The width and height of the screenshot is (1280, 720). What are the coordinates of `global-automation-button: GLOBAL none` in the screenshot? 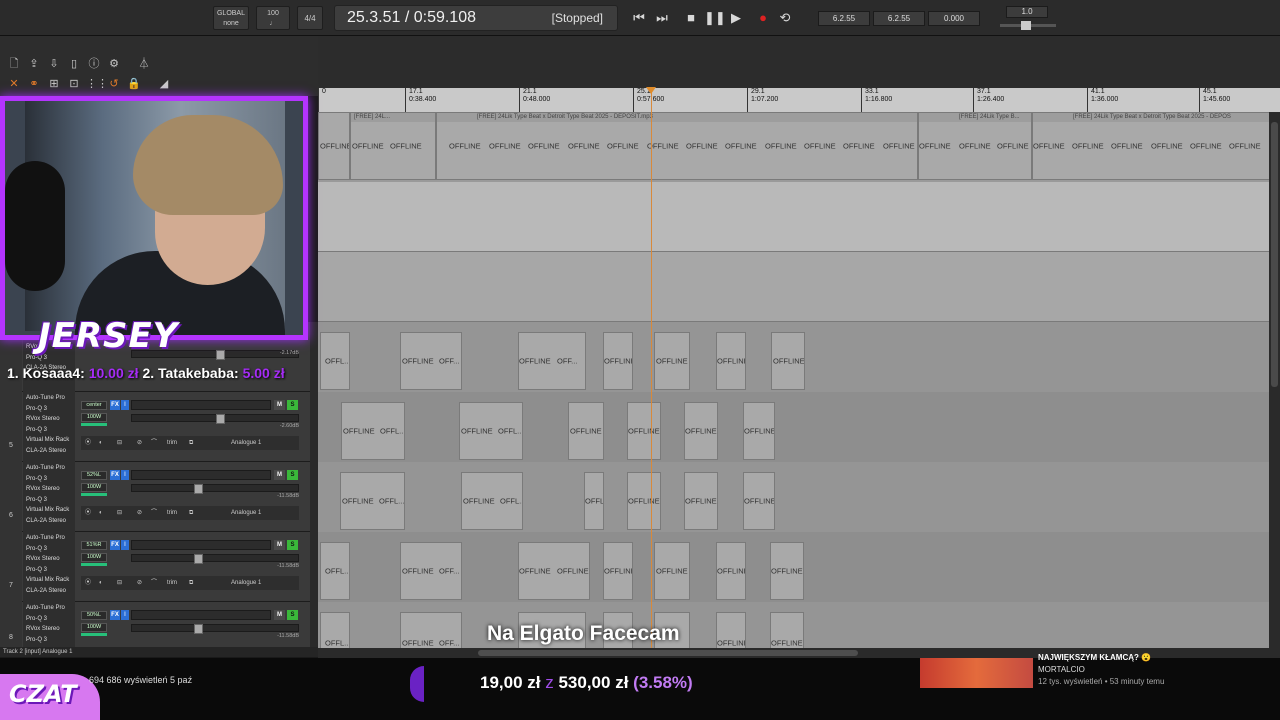 It's located at (231, 18).